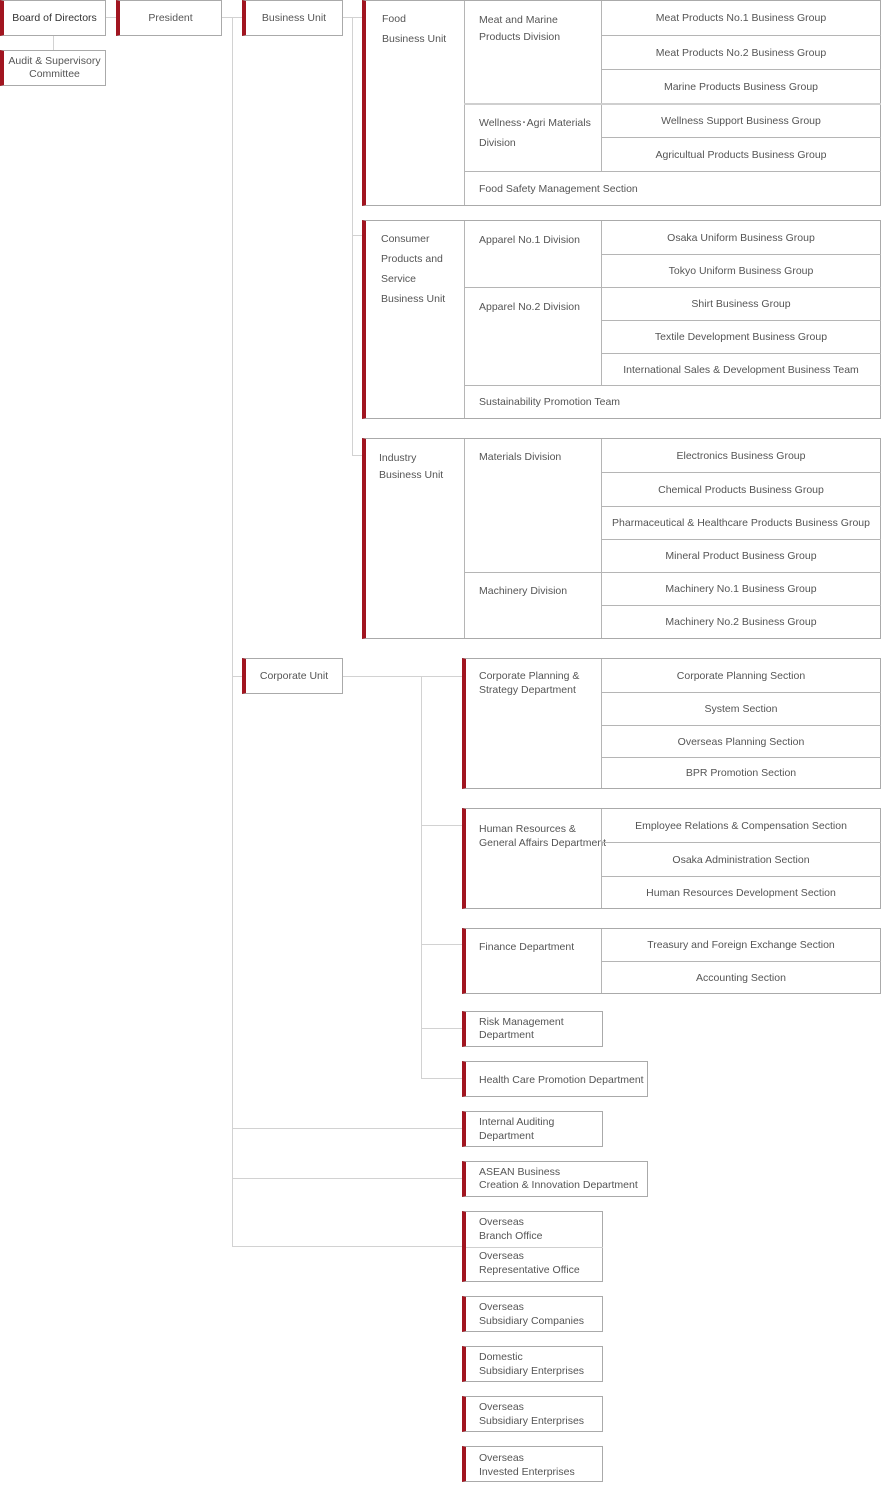 The width and height of the screenshot is (882, 1500). Describe the element at coordinates (54, 61) in the screenshot. I see `audit-label-line1: Audit & Supervisory` at that location.